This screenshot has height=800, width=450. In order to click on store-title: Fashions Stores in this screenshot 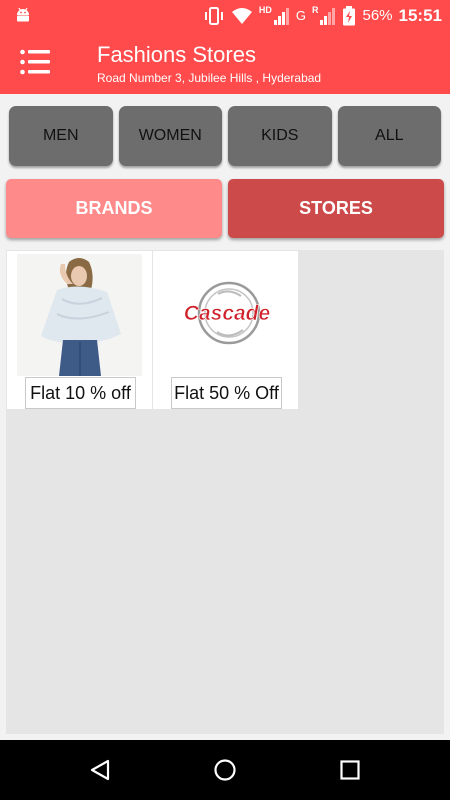, I will do `click(176, 54)`.